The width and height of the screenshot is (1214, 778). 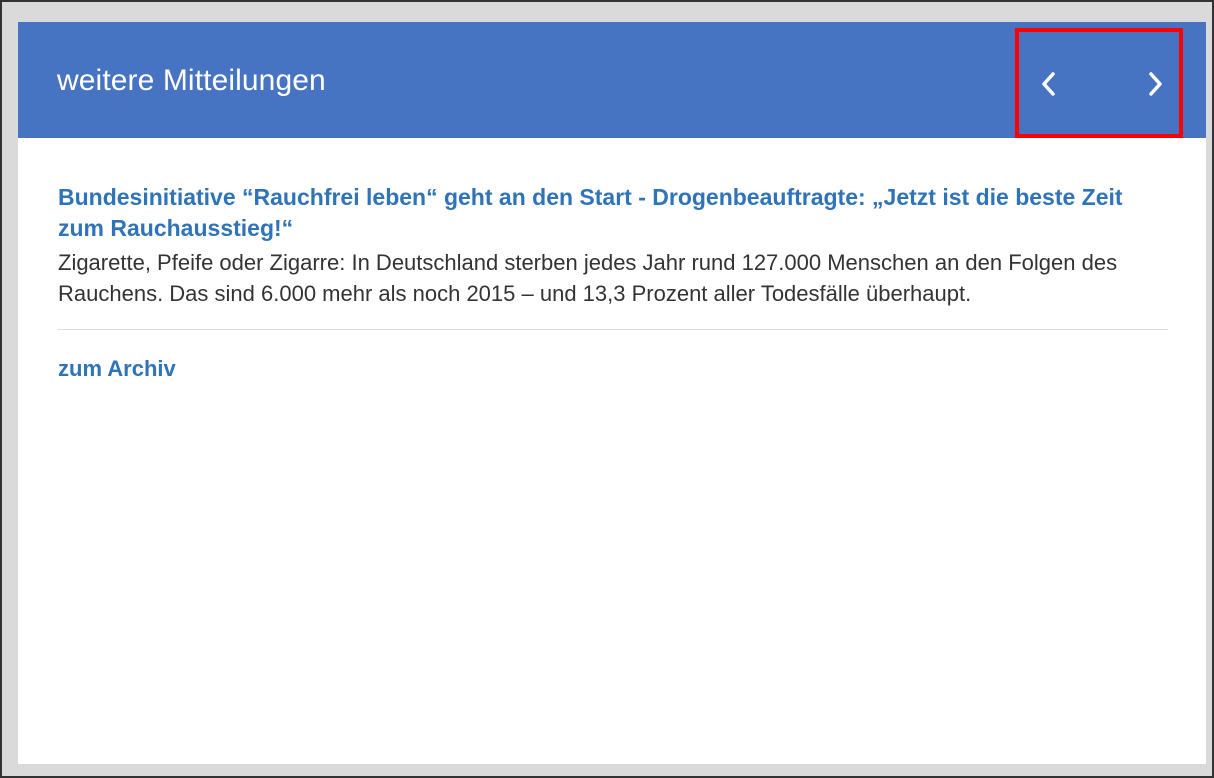 I want to click on previous-button, so click(x=1049, y=84).